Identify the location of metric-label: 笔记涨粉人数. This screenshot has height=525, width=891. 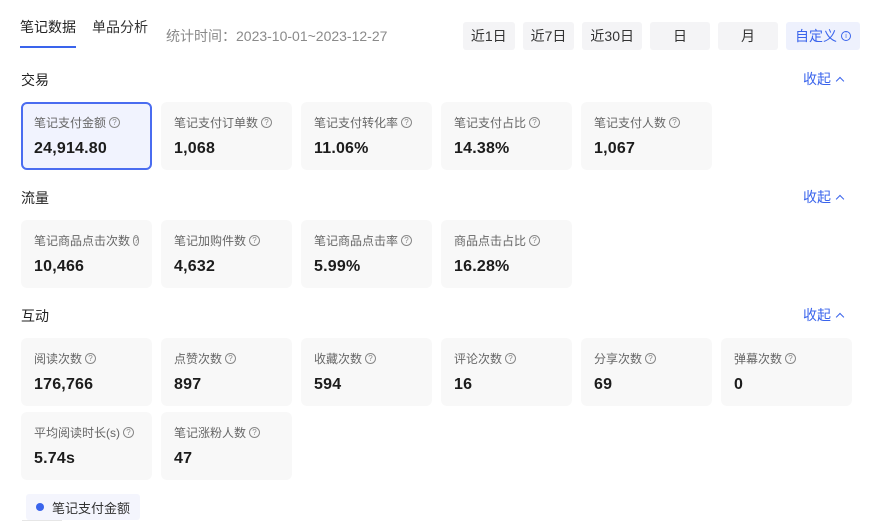
(210, 433).